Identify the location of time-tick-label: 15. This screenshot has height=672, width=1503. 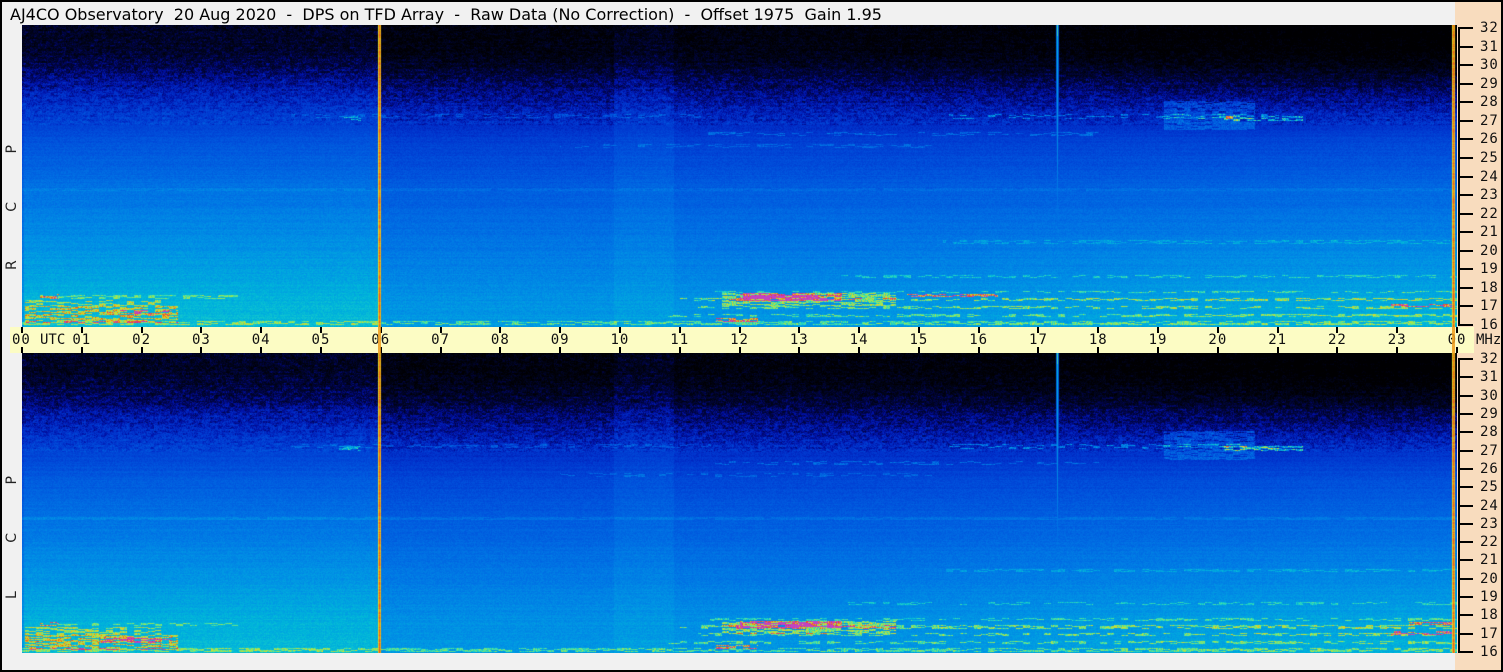
(919, 340).